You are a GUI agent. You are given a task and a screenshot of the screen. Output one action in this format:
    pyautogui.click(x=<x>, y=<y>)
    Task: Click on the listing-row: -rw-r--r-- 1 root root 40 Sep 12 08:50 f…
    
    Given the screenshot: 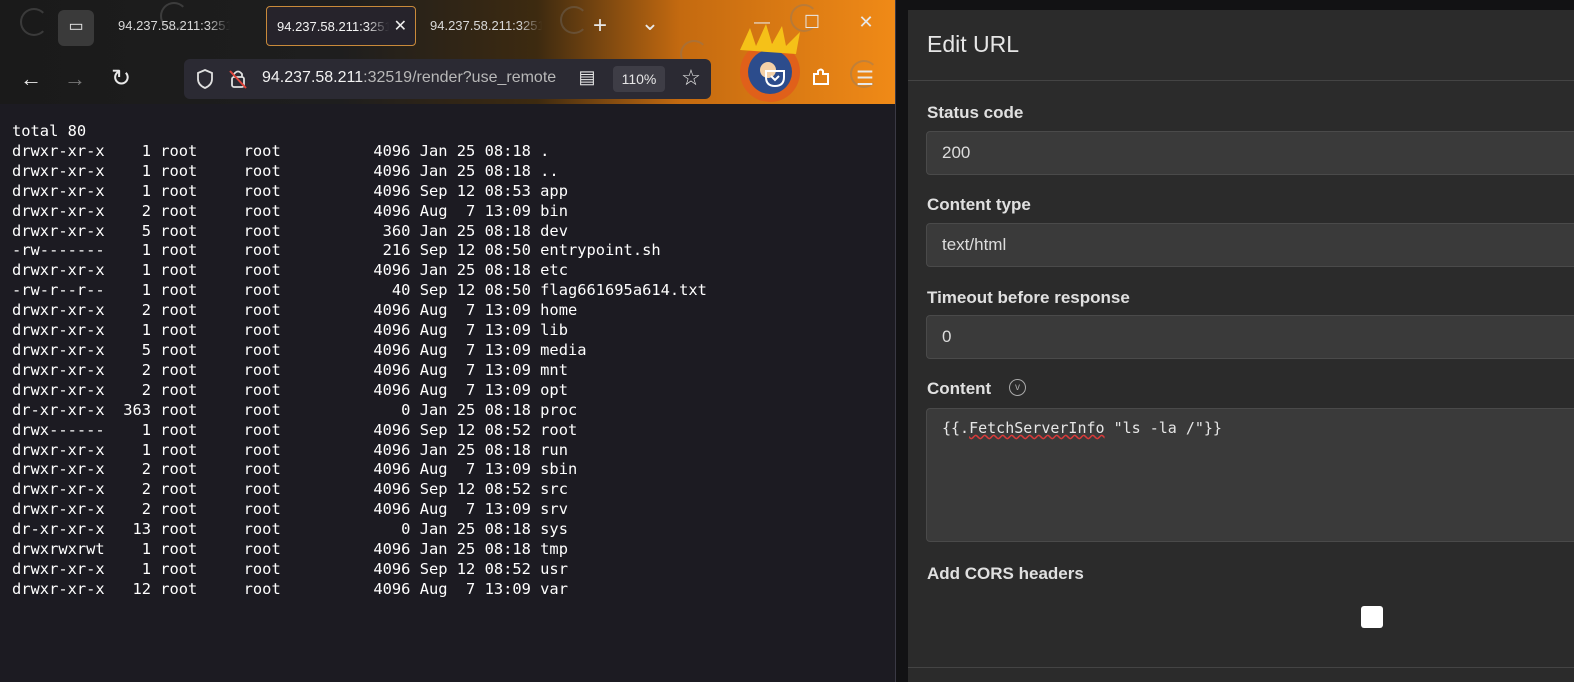 What is the action you would take?
    pyautogui.click(x=359, y=290)
    